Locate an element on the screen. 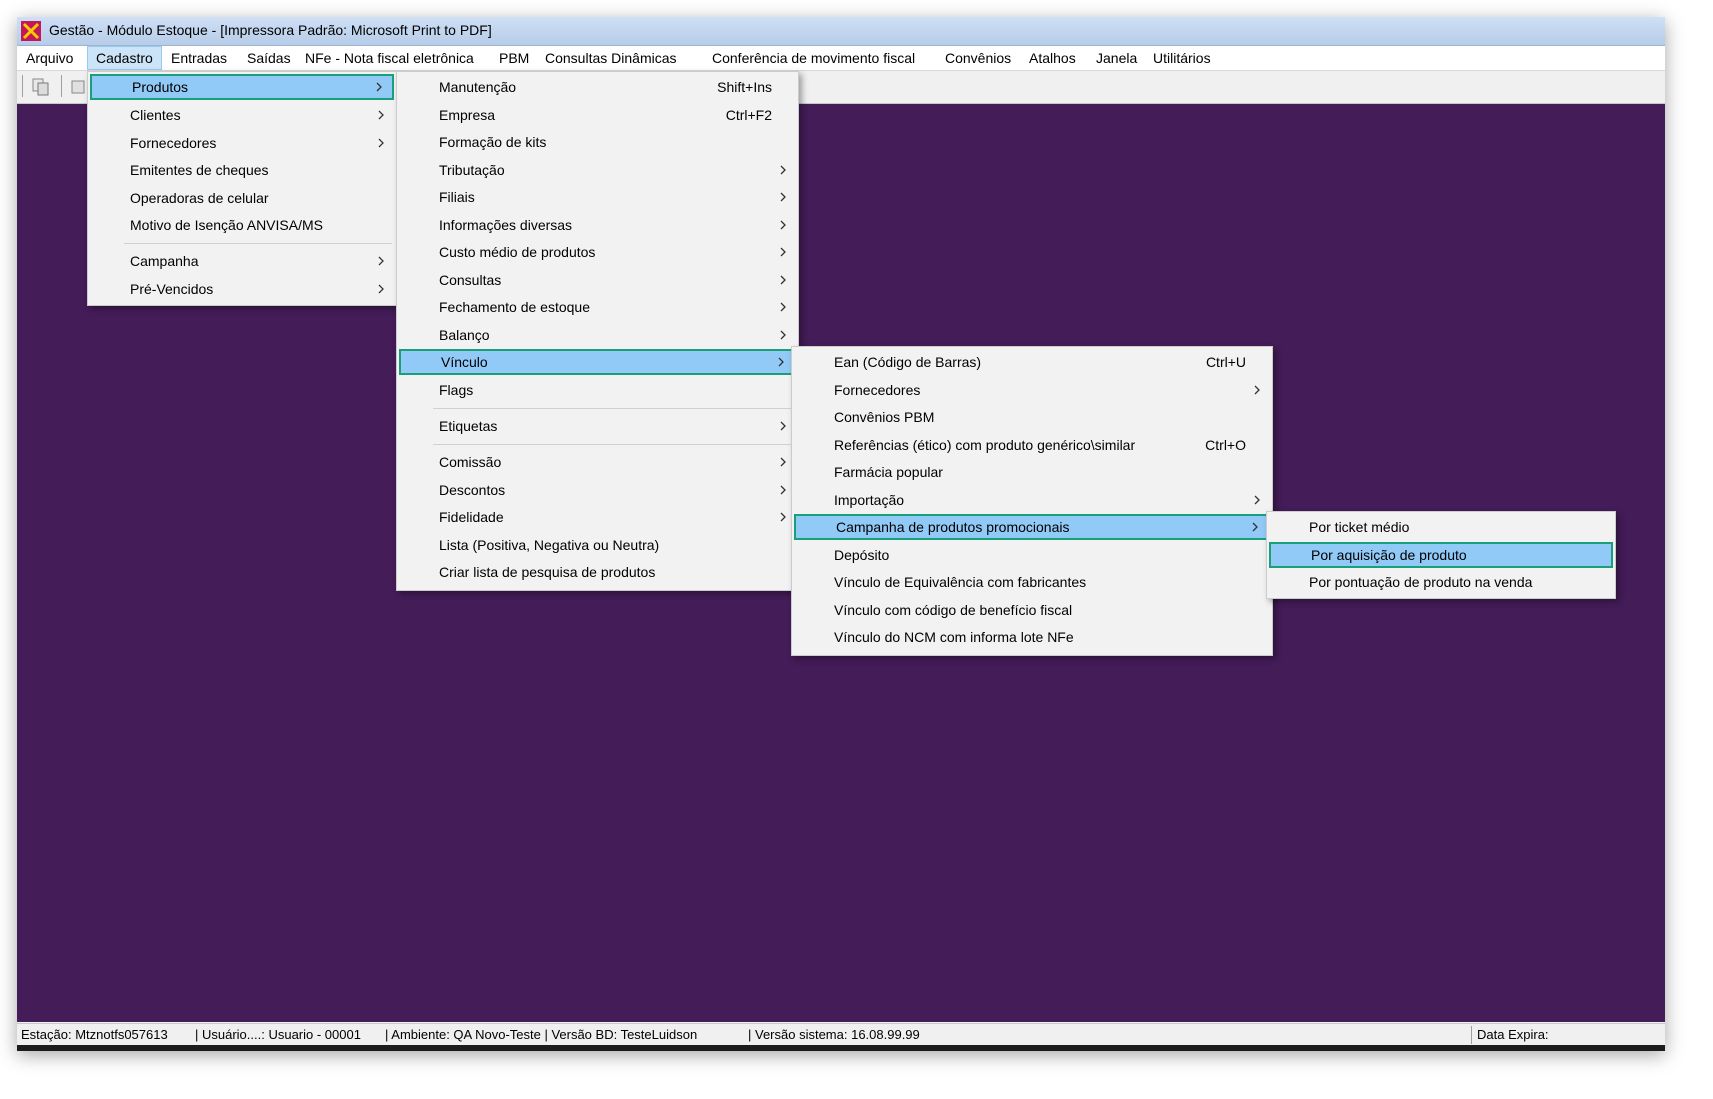 This screenshot has width=1713, height=1099. shortcut-label: Ctrl+O is located at coordinates (1225, 445).